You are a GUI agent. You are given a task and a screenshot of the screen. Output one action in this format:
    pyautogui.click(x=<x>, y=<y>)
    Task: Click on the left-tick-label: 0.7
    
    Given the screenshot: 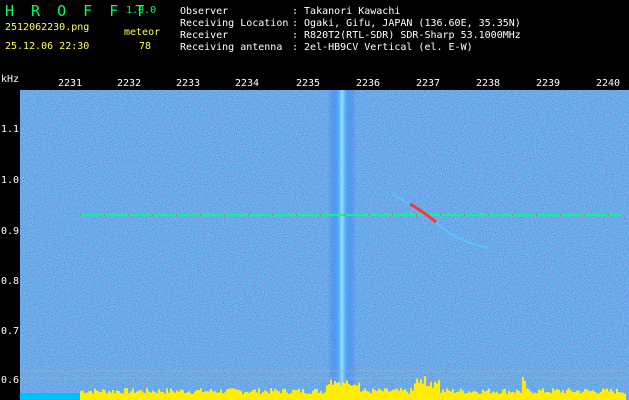 What is the action you would take?
    pyautogui.click(x=10, y=331)
    